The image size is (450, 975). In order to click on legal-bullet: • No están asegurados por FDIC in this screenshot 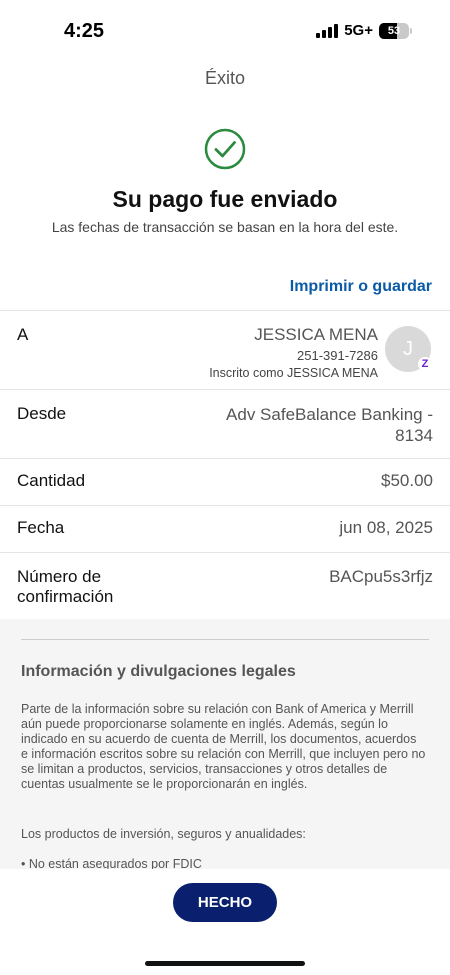, I will do `click(111, 863)`.